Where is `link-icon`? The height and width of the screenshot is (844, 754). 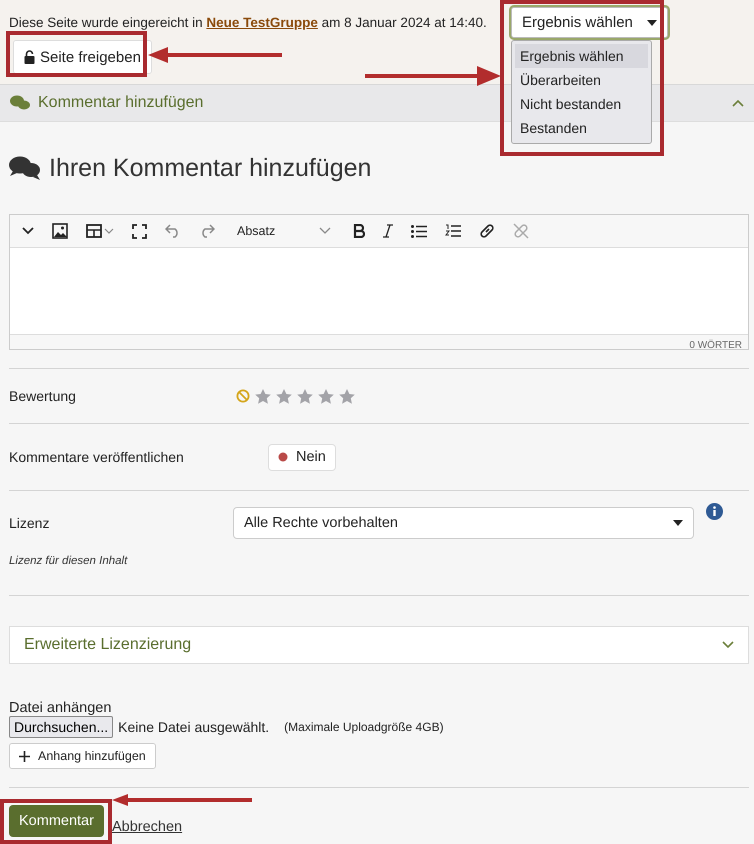
link-icon is located at coordinates (487, 231).